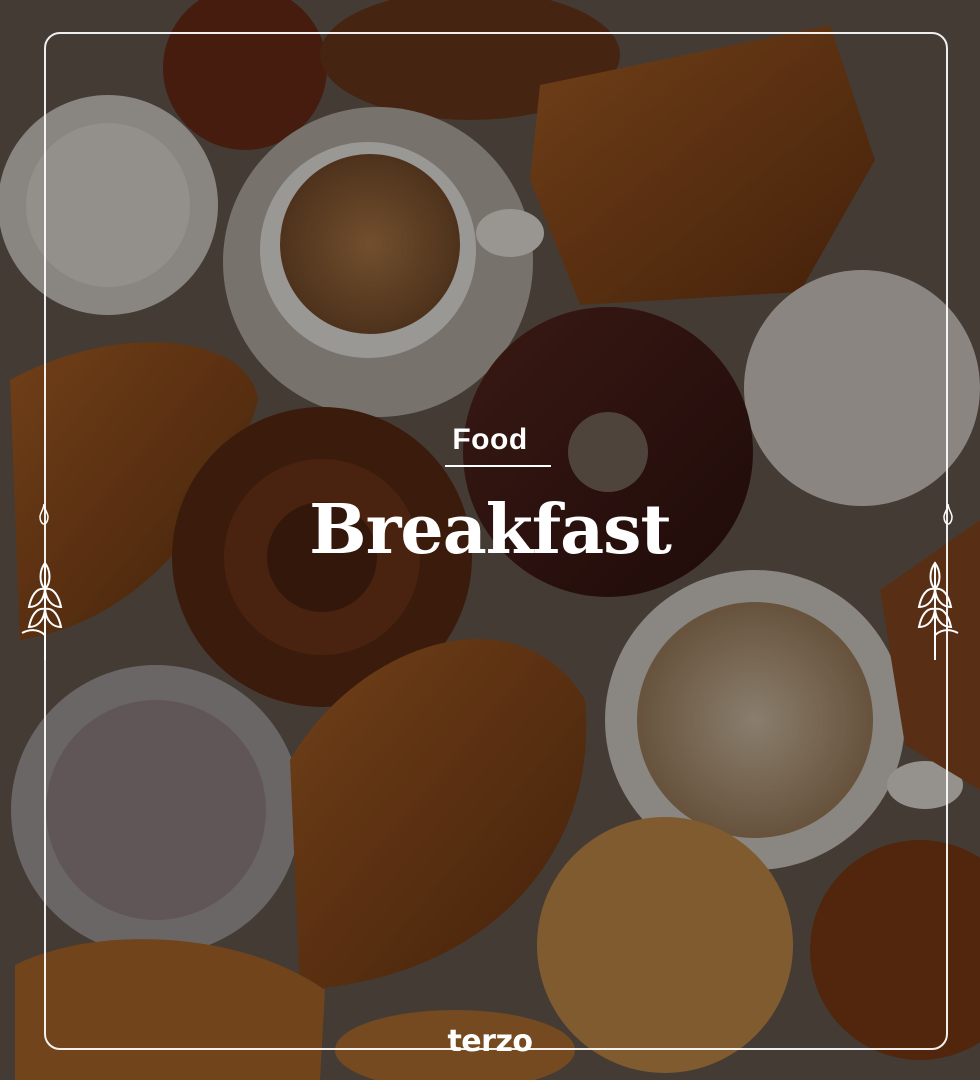  I want to click on category-label: Food, so click(490, 439).